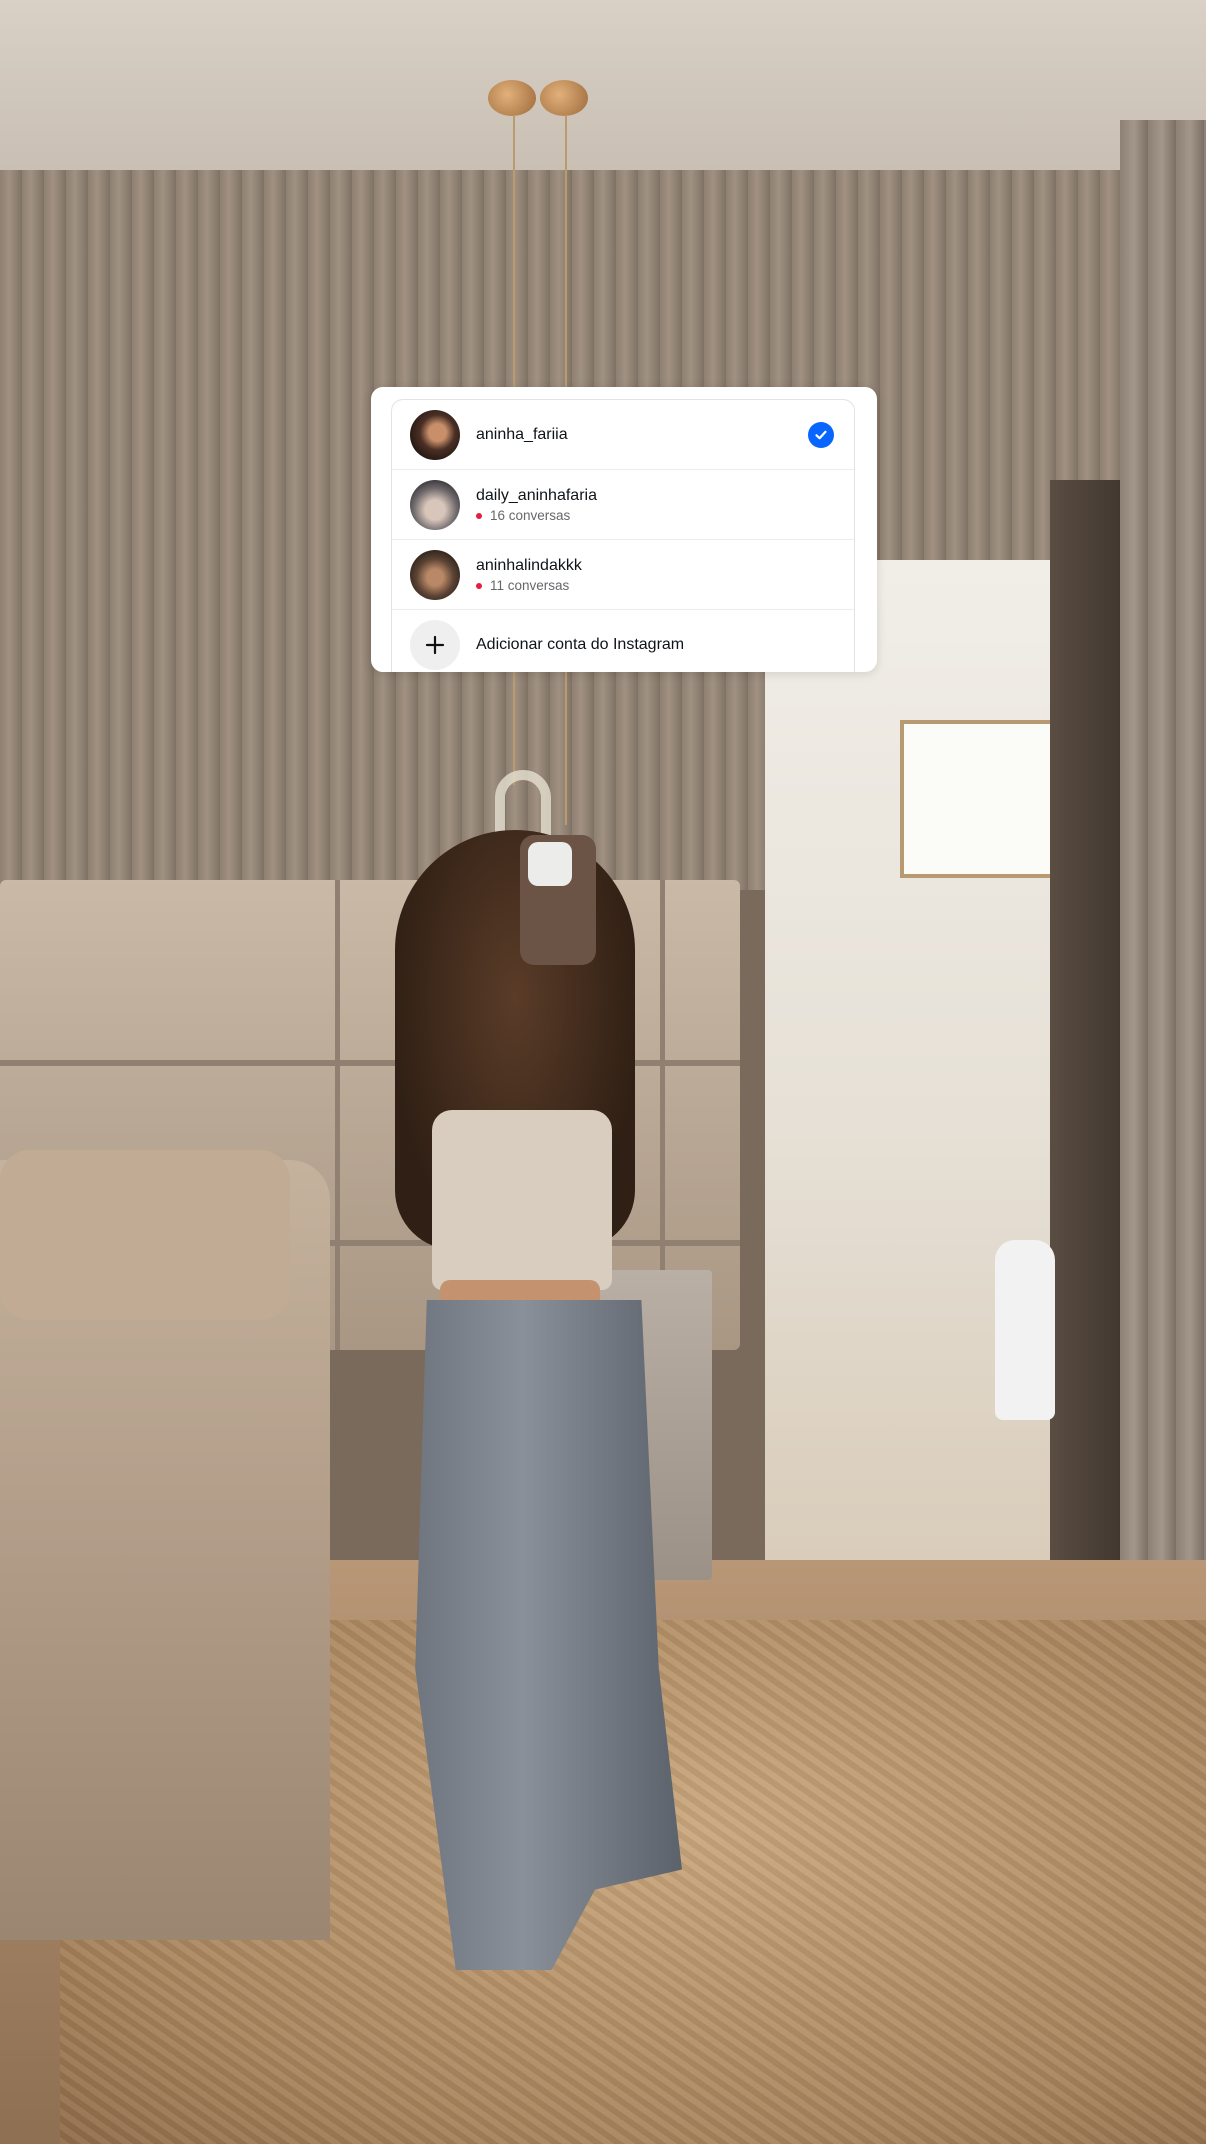 The image size is (1206, 2144). I want to click on account-text: daily_aninhafaria 16 conversas, so click(536, 504).